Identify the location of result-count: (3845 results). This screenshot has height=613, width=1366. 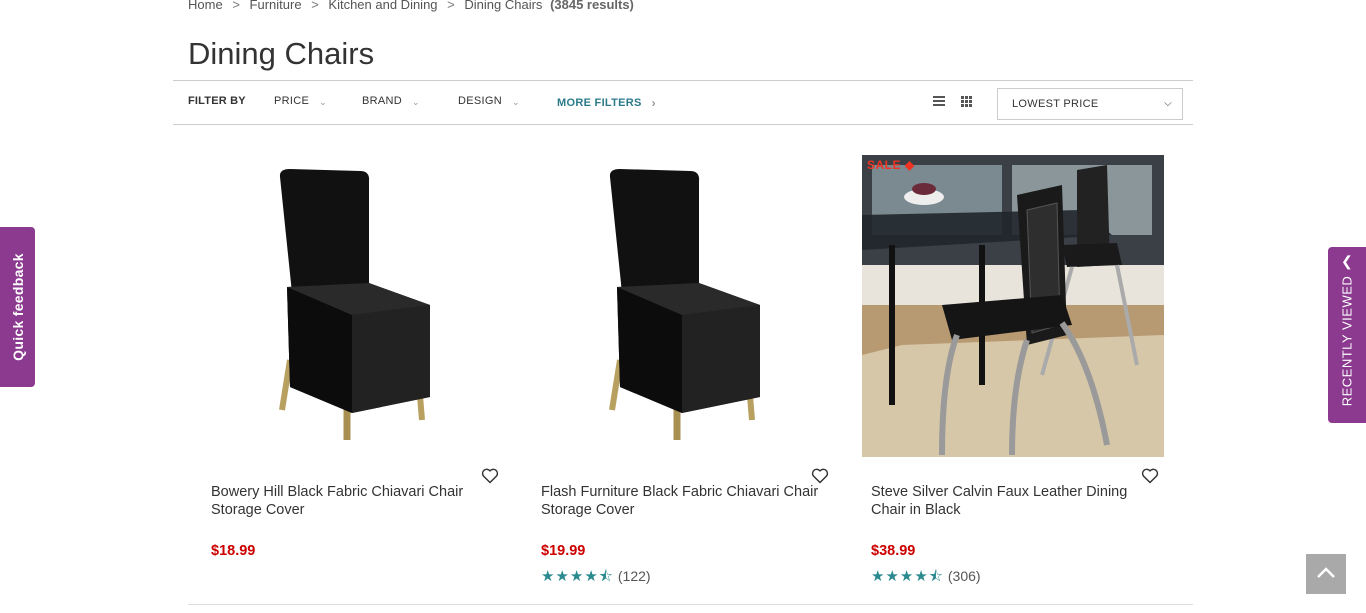
(592, 6).